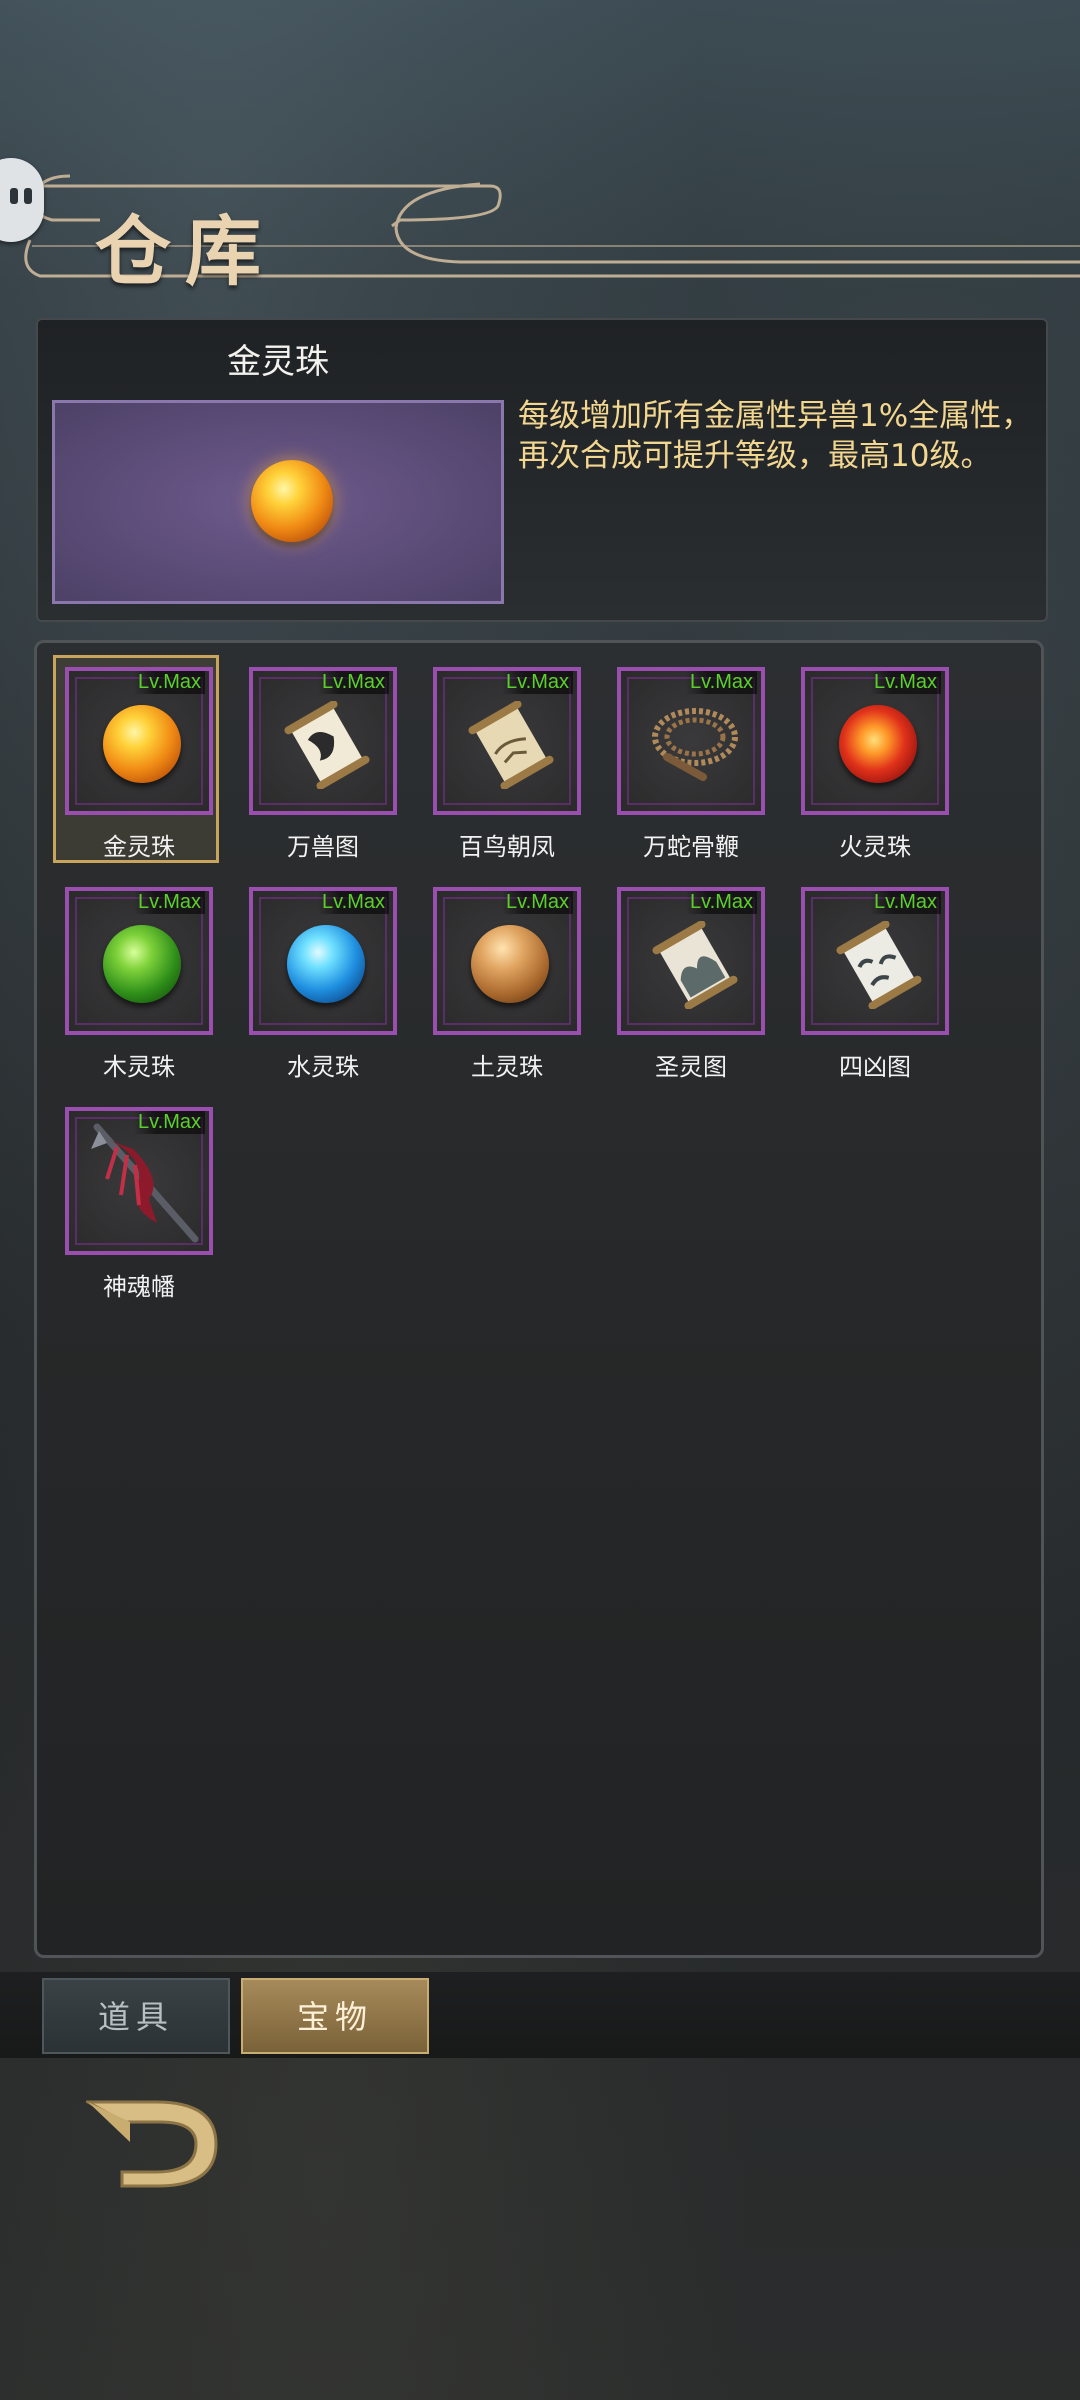 The width and height of the screenshot is (1080, 2400). I want to click on inventory-item: Lv.Max 神魂幡, so click(139, 1212).